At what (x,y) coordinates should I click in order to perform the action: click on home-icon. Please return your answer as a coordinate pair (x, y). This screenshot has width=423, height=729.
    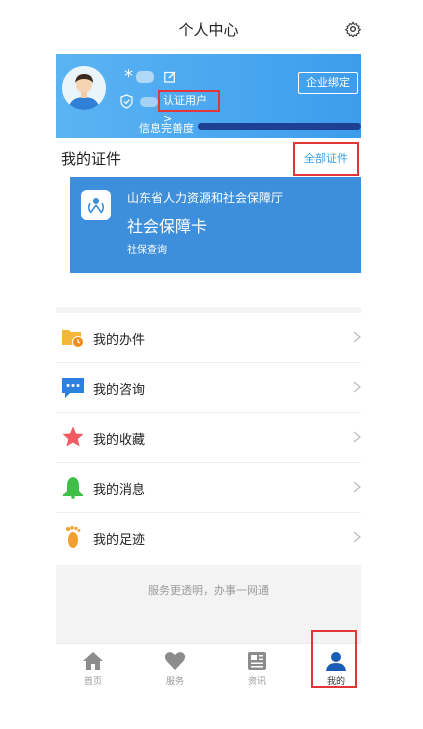
    Looking at the image, I should click on (93, 661).